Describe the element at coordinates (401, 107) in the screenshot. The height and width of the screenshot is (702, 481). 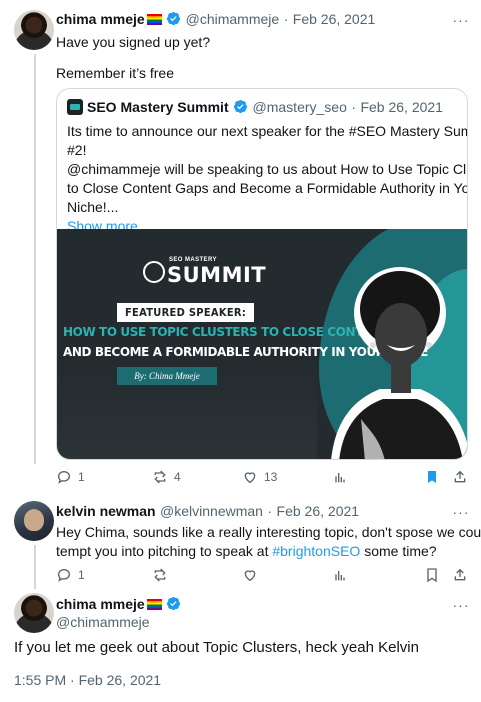
I see `quoted-date: Feb 26, 2021` at that location.